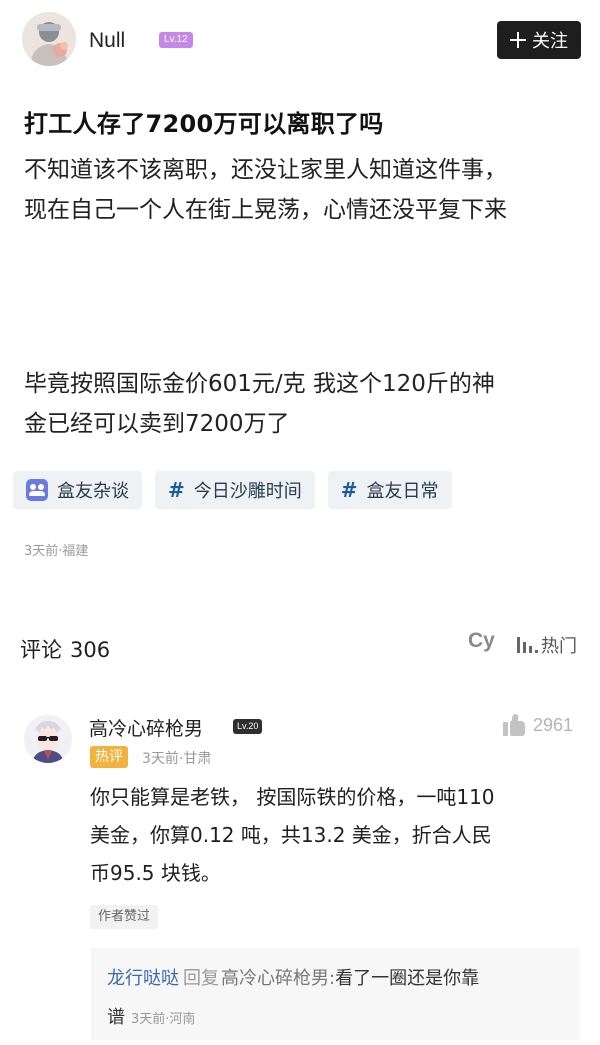  Describe the element at coordinates (248, 726) in the screenshot. I see `commenter-level-badge: Lv.20` at that location.